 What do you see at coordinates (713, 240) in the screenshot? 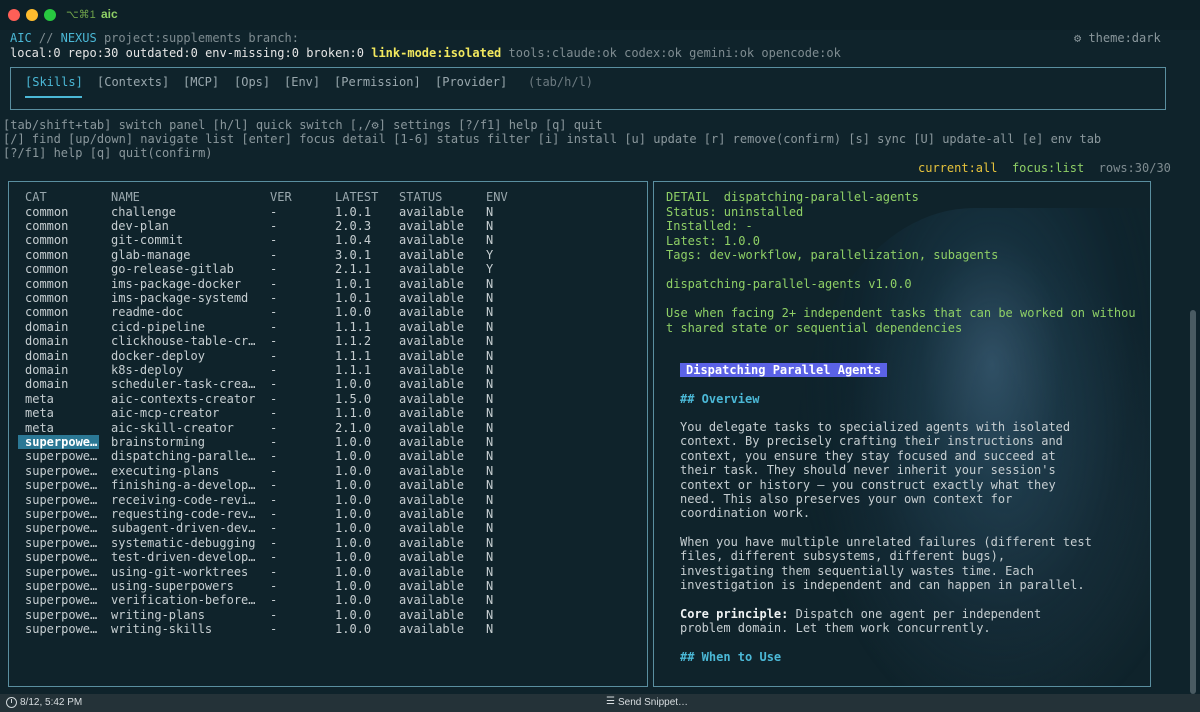
I see `detail-line: Latest: 1.0.0` at bounding box center [713, 240].